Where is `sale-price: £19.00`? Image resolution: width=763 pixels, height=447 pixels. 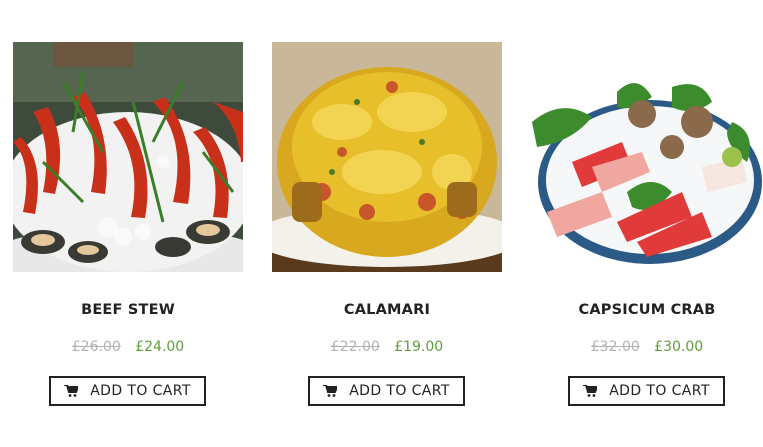
sale-price: £19.00 is located at coordinates (419, 347).